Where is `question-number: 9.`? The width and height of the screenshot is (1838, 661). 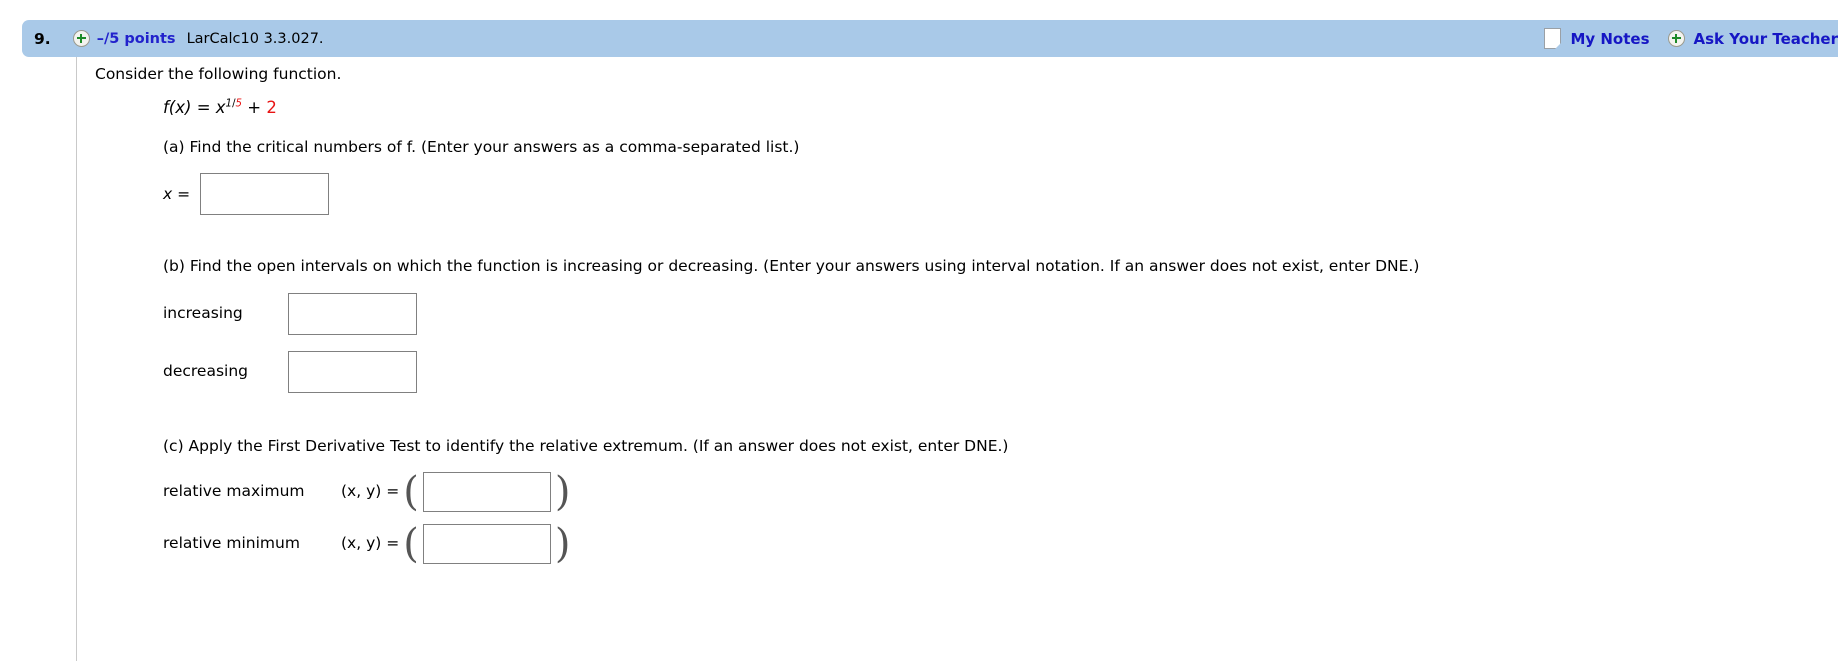 question-number: 9. is located at coordinates (42, 38).